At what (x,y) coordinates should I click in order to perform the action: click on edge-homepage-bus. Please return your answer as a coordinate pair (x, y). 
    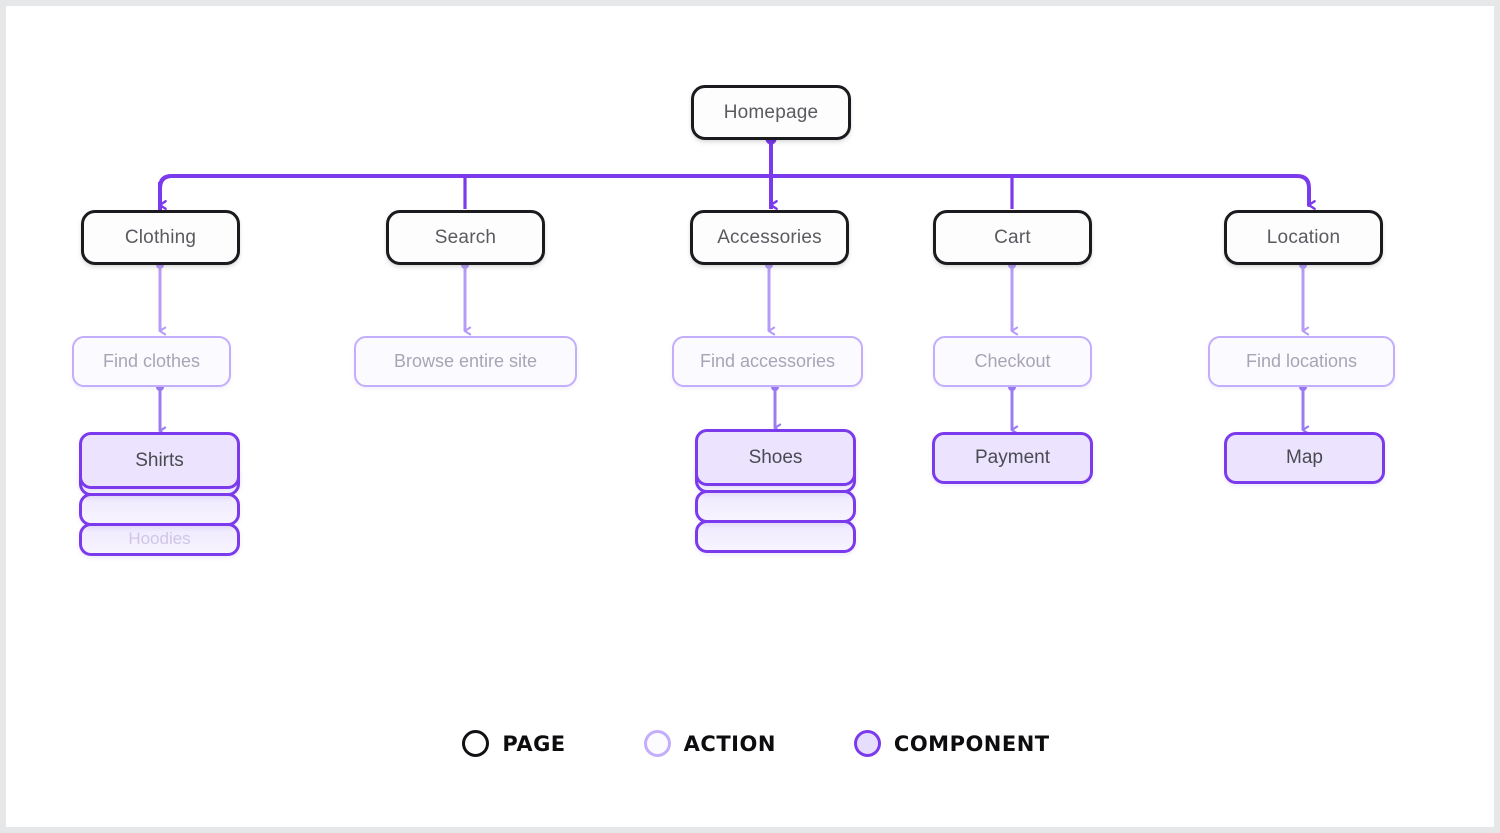
    Looking at the image, I should click on (771, 171).